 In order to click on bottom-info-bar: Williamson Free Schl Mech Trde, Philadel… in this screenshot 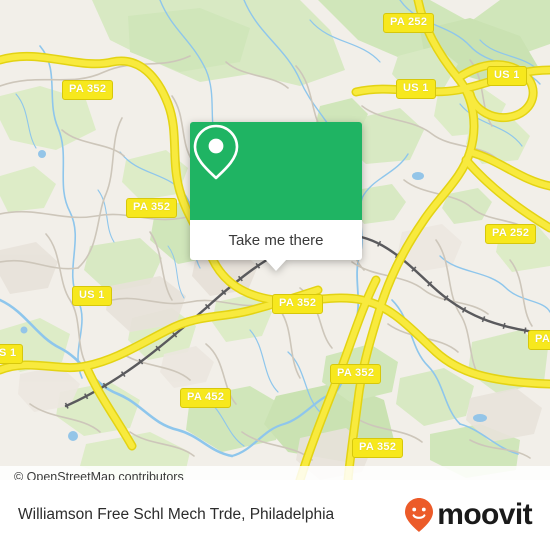, I will do `click(275, 515)`.